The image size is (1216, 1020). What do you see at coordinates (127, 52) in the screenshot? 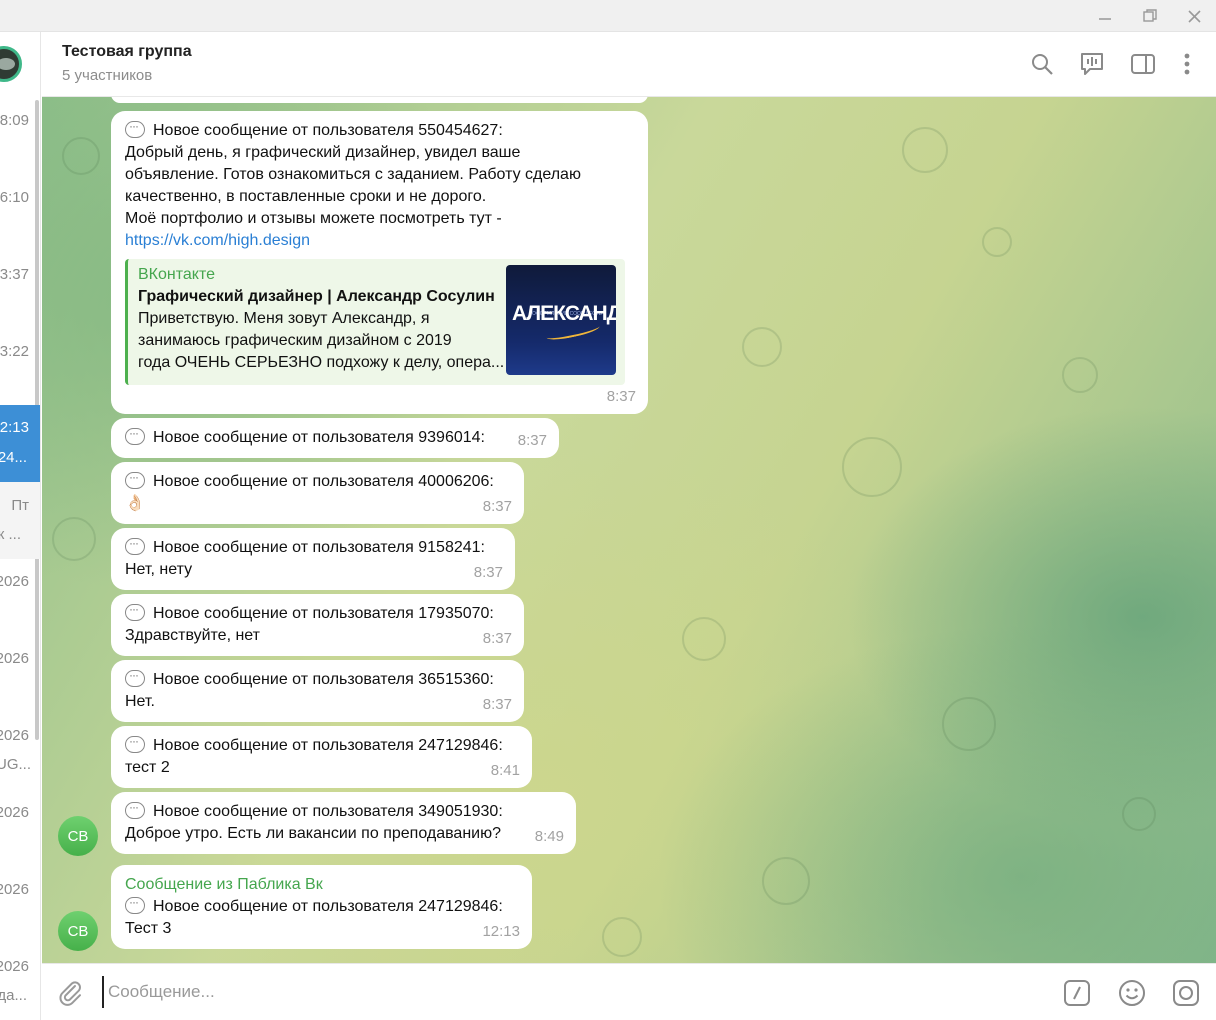
I see `chat-title: Тестовая группа` at bounding box center [127, 52].